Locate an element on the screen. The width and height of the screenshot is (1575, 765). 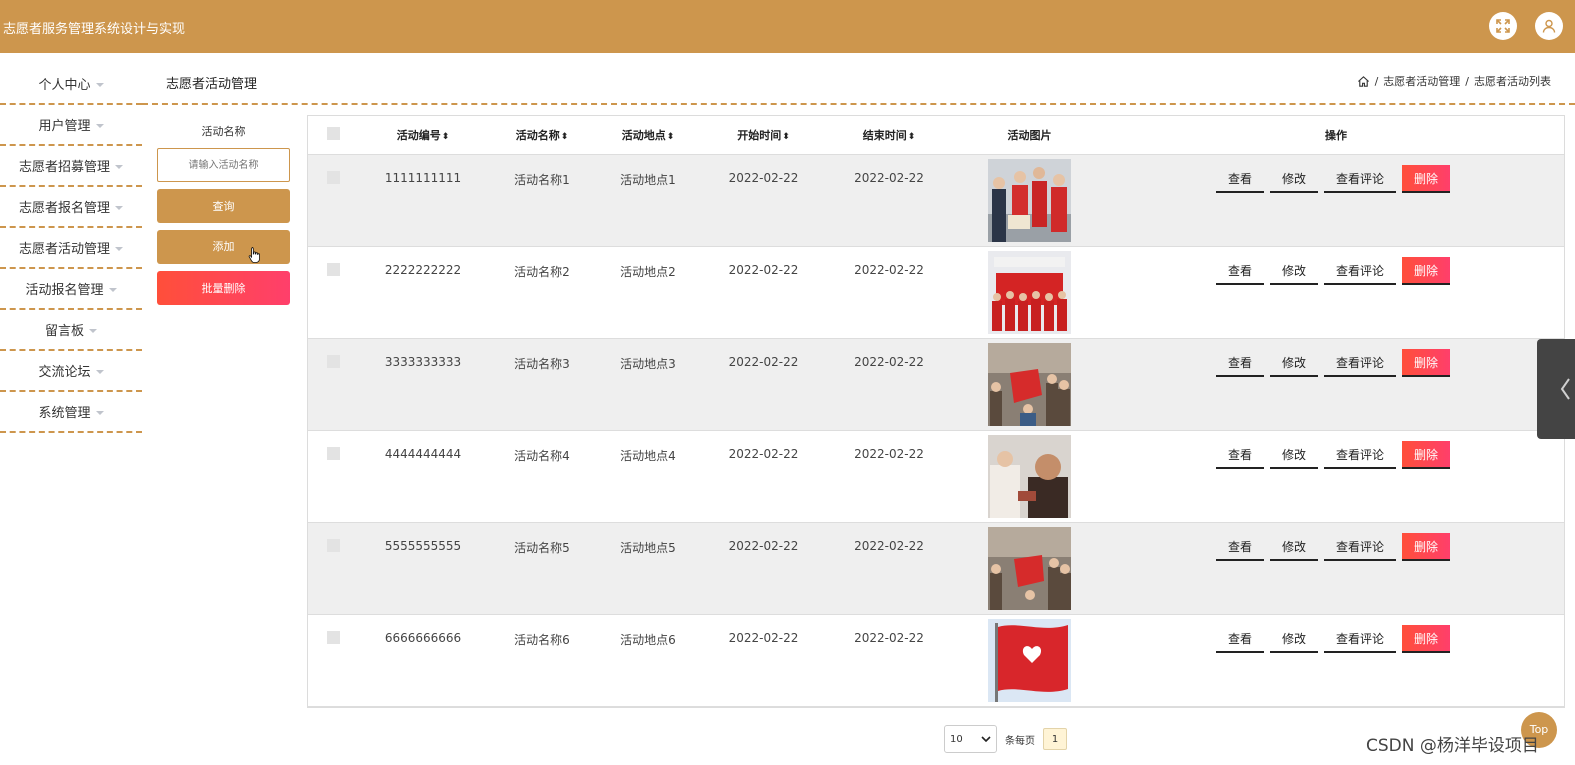
sidebar-item-message-board: 留言板 is located at coordinates (71, 330).